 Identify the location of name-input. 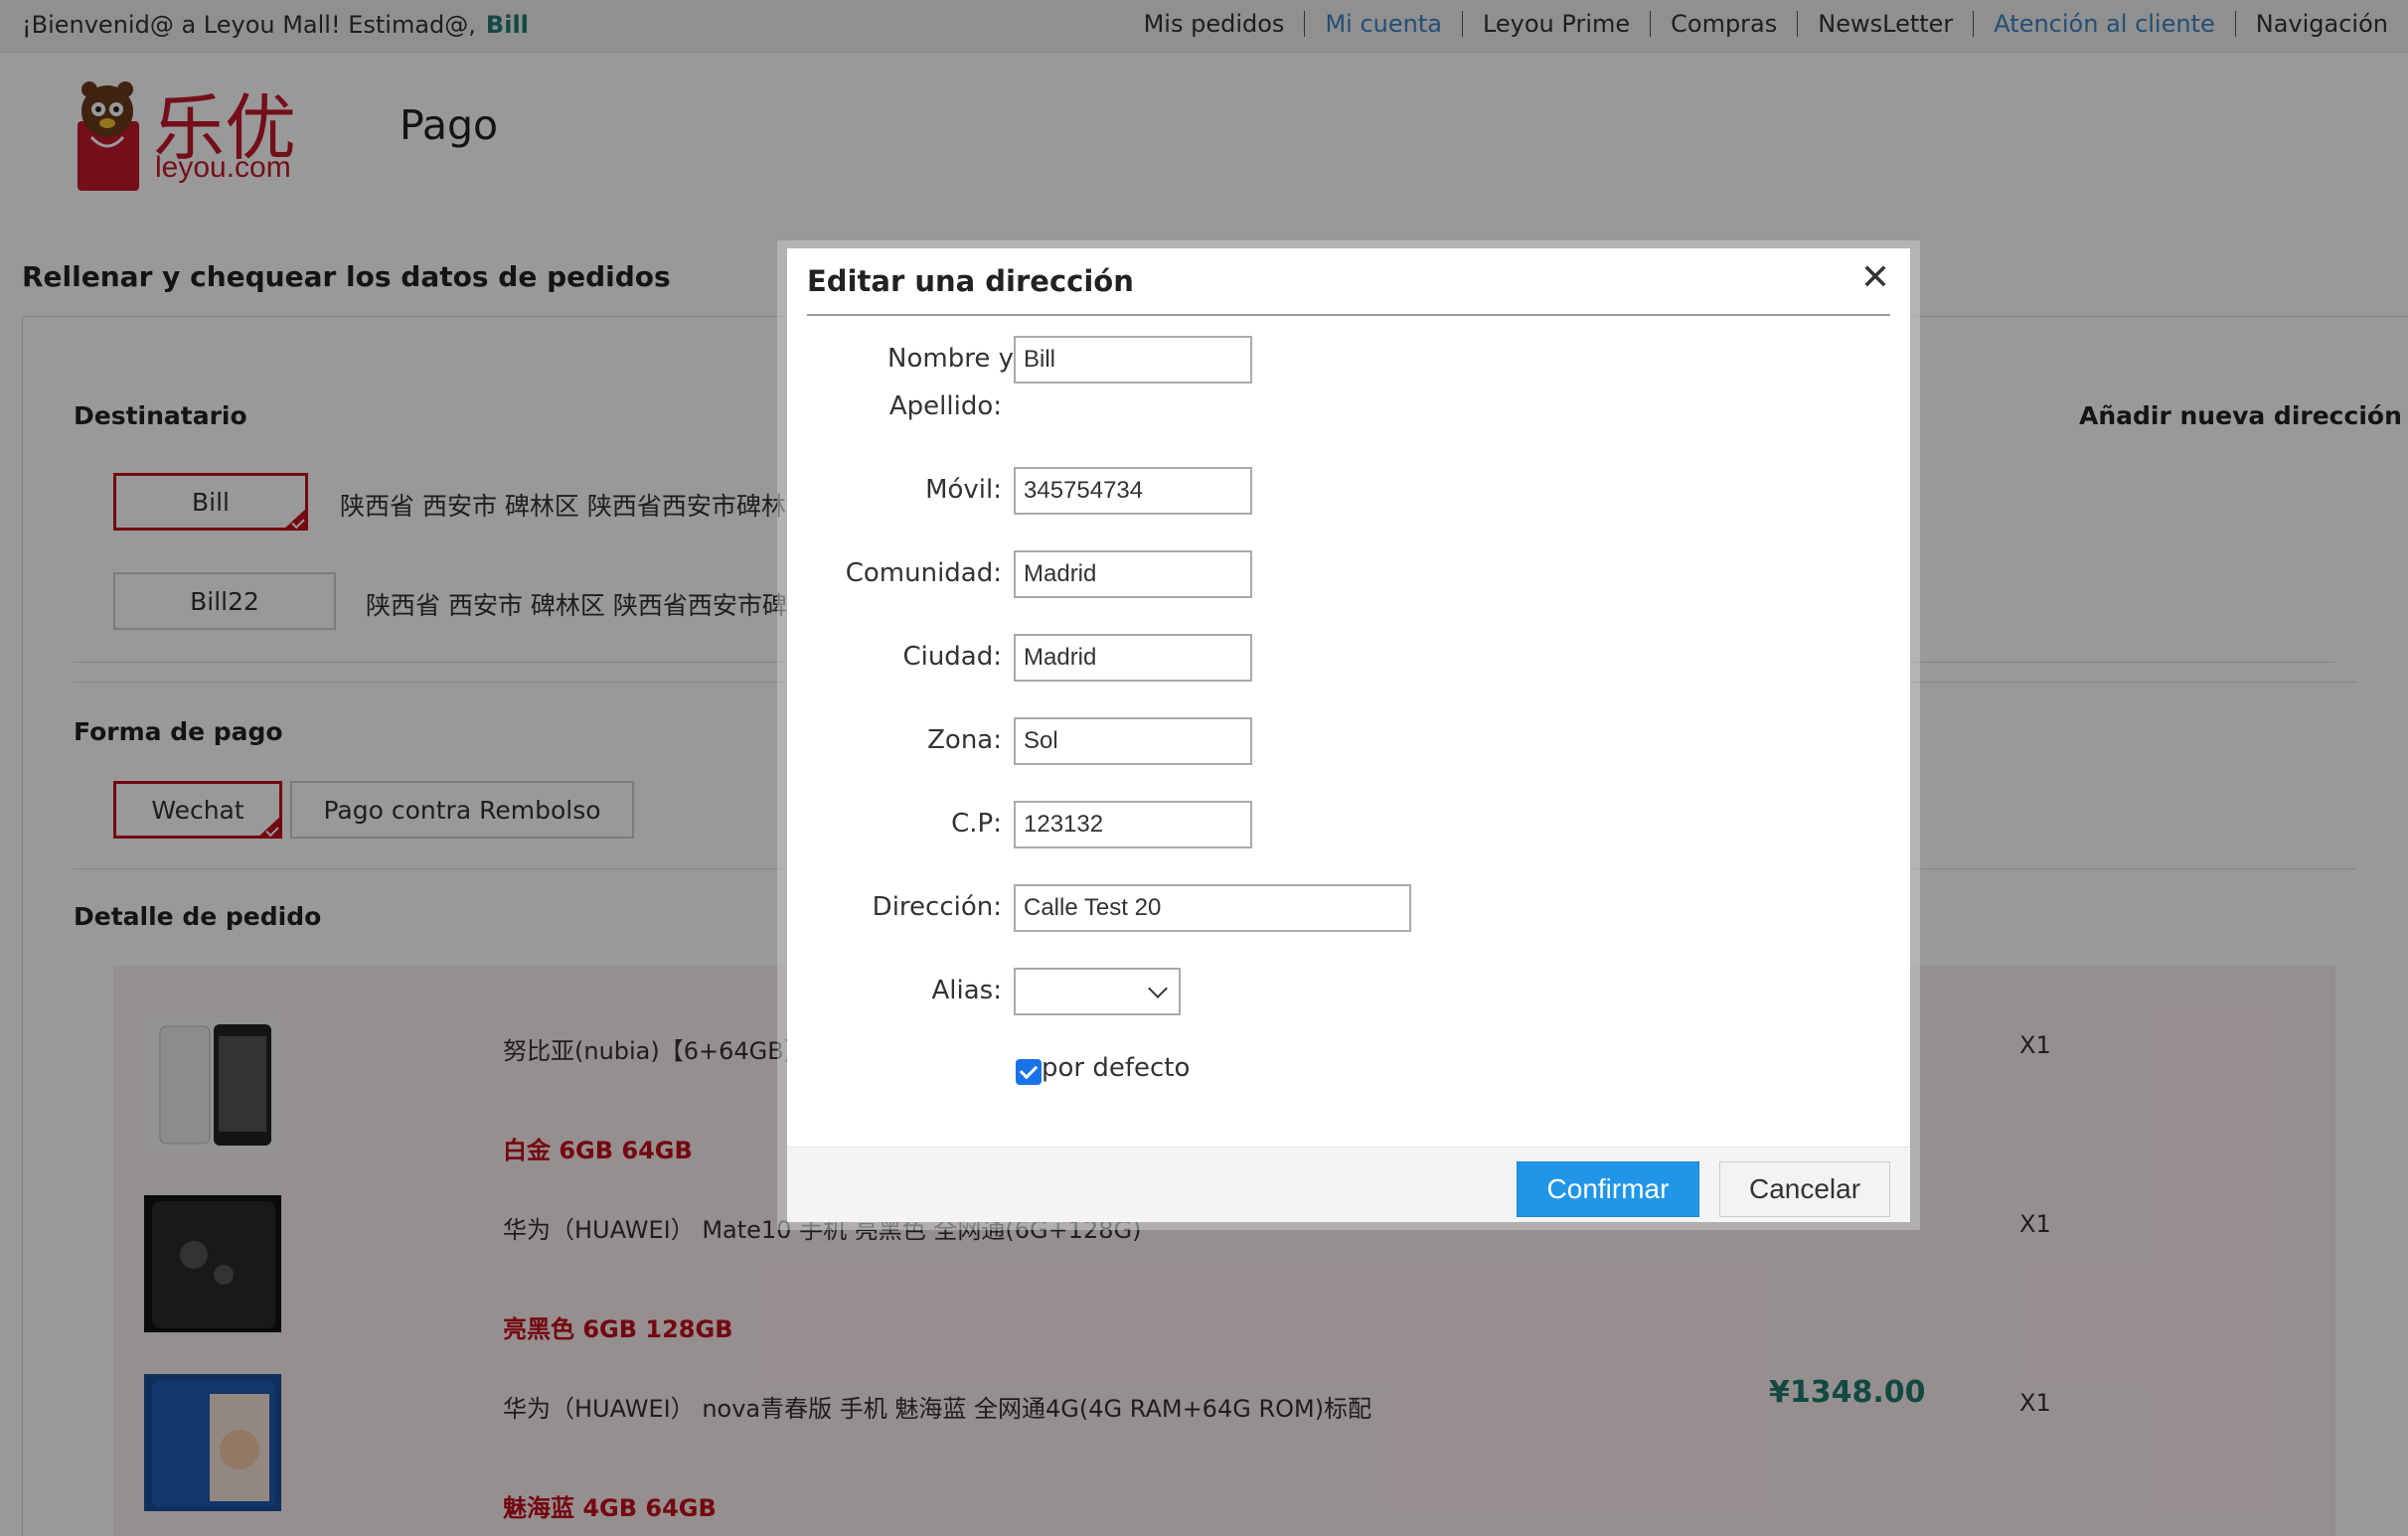
(1133, 360).